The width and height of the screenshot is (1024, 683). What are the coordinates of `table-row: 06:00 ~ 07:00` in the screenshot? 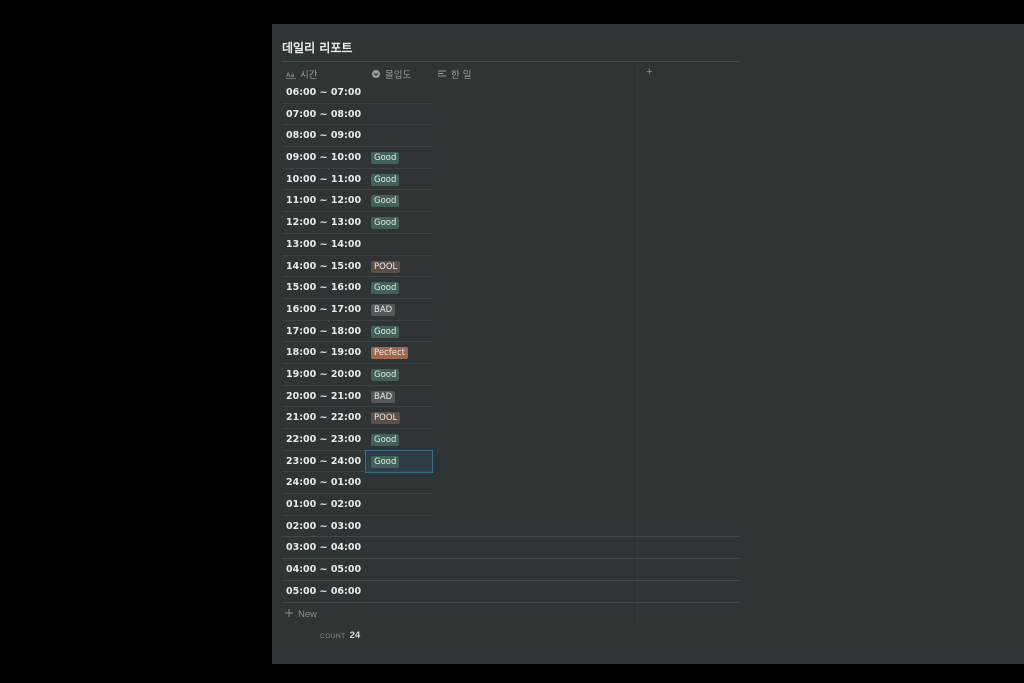 It's located at (511, 93).